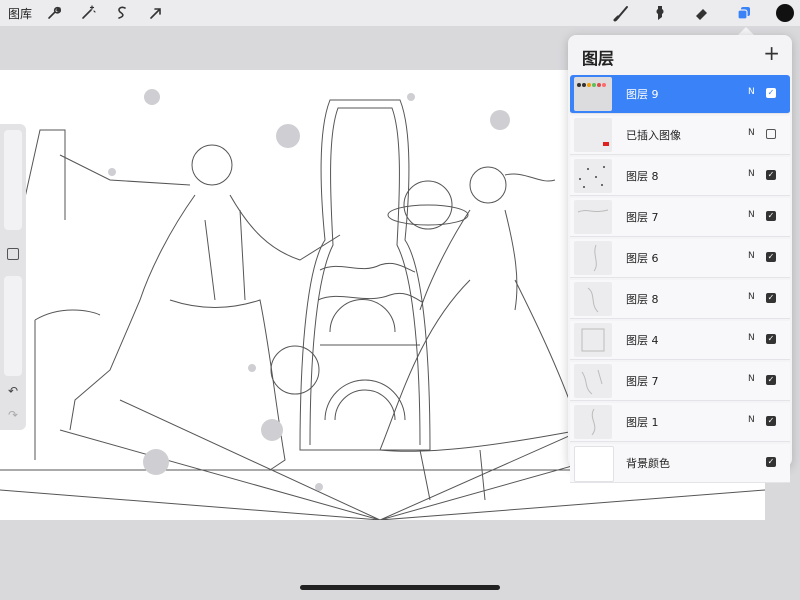  Describe the element at coordinates (702, 13) in the screenshot. I see `eraser-icon` at that location.